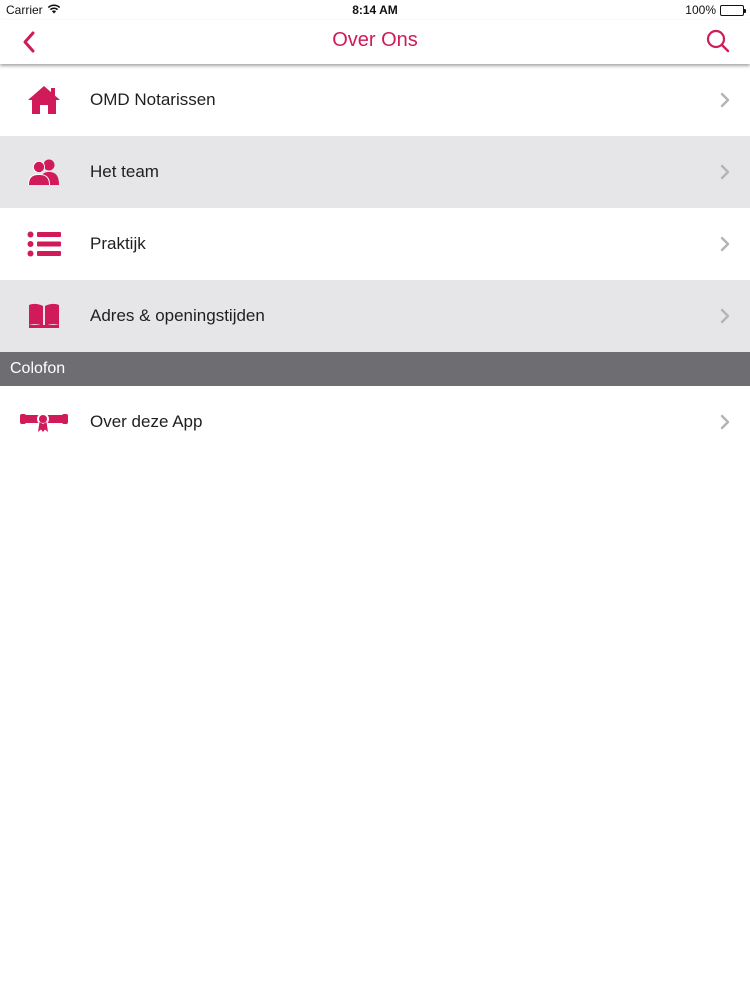 The height and width of the screenshot is (1000, 750). What do you see at coordinates (45, 316) in the screenshot?
I see `book-icon` at bounding box center [45, 316].